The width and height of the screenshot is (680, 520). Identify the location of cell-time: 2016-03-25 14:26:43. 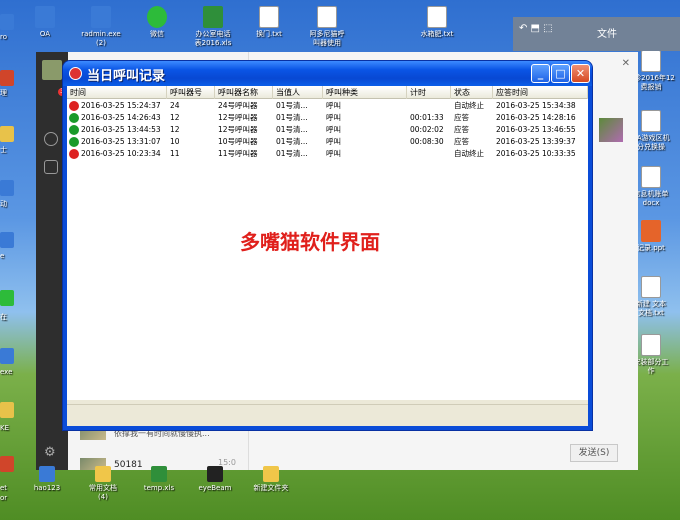
(121, 117).